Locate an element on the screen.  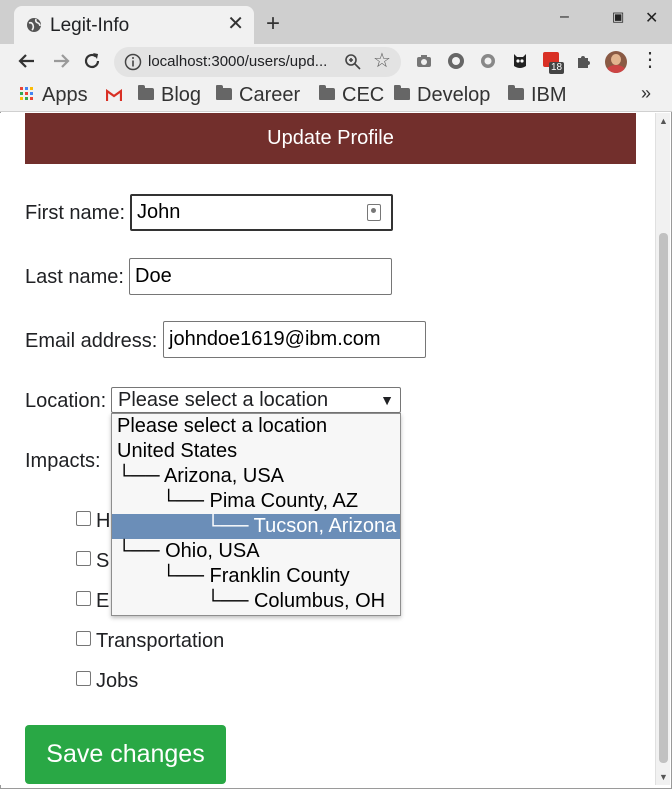
back-arrow-icon is located at coordinates (27, 61).